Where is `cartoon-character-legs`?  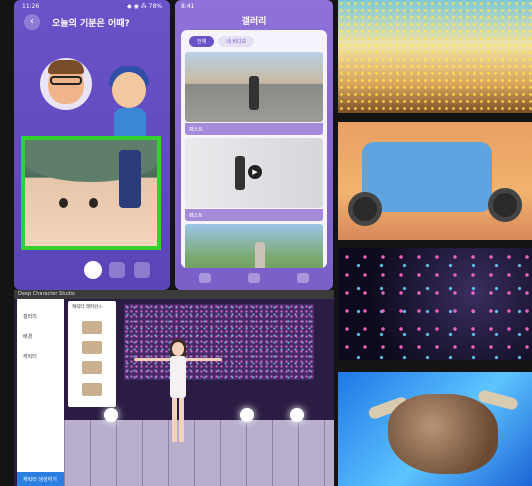
cartoon-character-legs is located at coordinates (130, 179).